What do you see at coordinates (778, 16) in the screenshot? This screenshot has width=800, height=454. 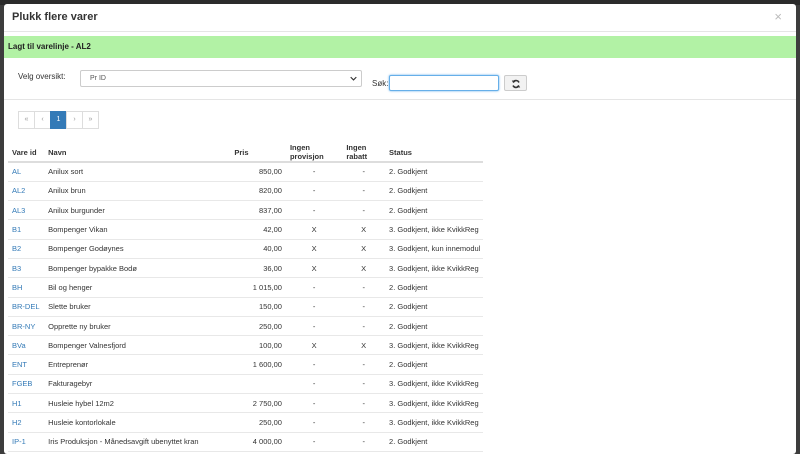 I see `close-button: ×` at bounding box center [778, 16].